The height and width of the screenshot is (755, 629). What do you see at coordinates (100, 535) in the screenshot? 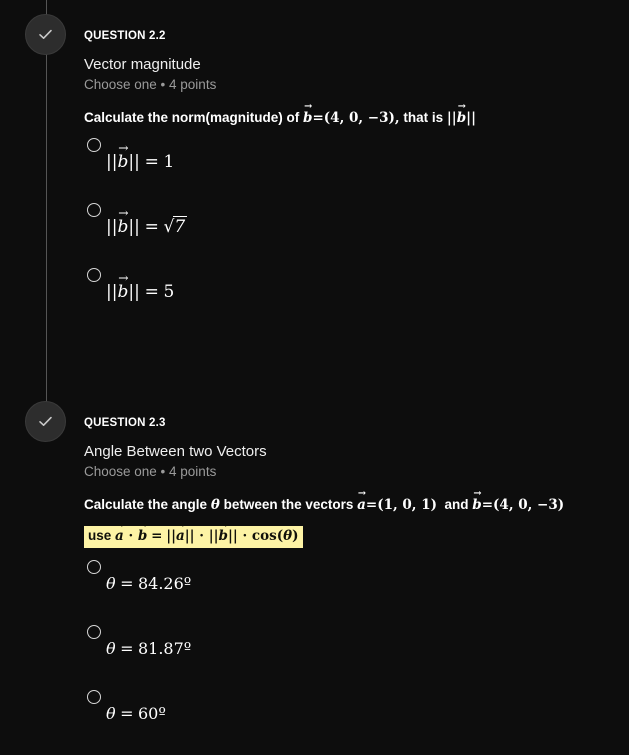
I see `hint-lead-text: use` at bounding box center [100, 535].